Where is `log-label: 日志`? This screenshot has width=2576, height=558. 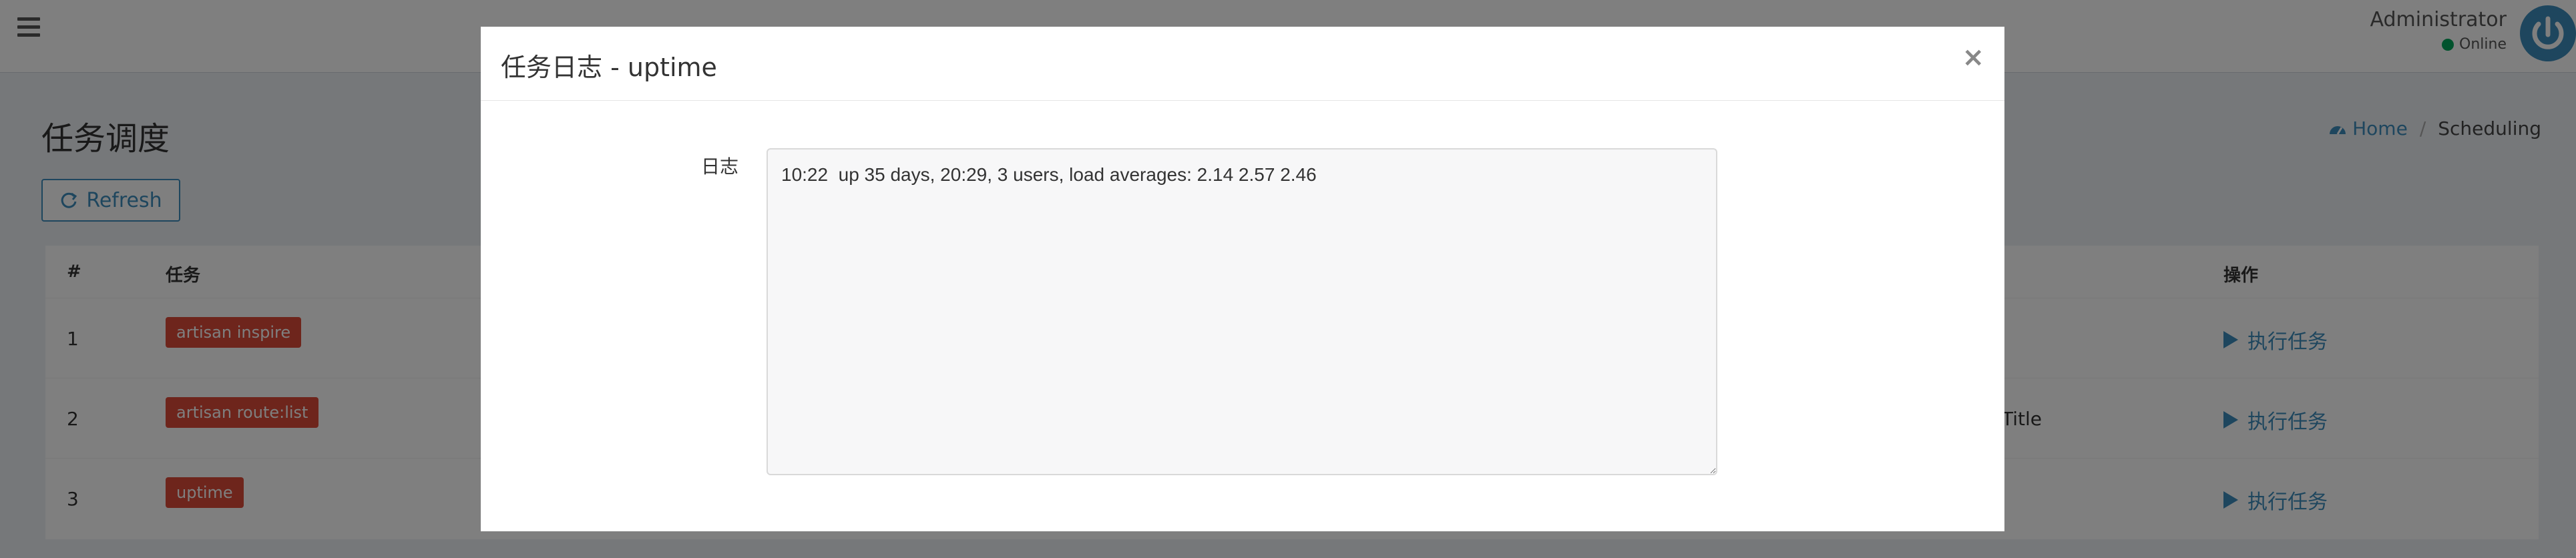 log-label: 日志 is located at coordinates (720, 167).